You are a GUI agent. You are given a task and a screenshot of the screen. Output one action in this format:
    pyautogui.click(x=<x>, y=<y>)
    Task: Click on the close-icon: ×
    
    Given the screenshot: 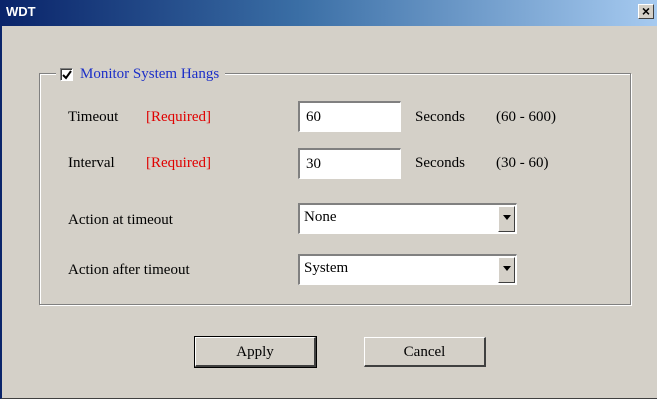 What is the action you would take?
    pyautogui.click(x=646, y=11)
    